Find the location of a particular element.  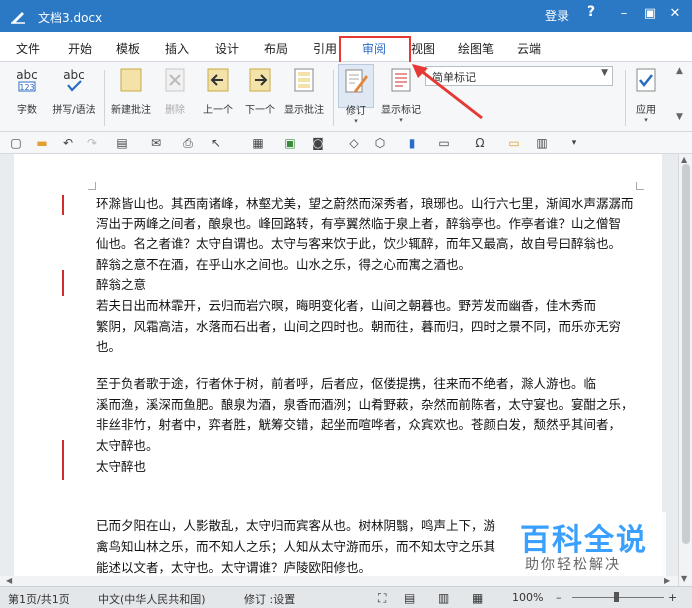

word-count-icon: abc 123 is located at coordinates (27, 80).